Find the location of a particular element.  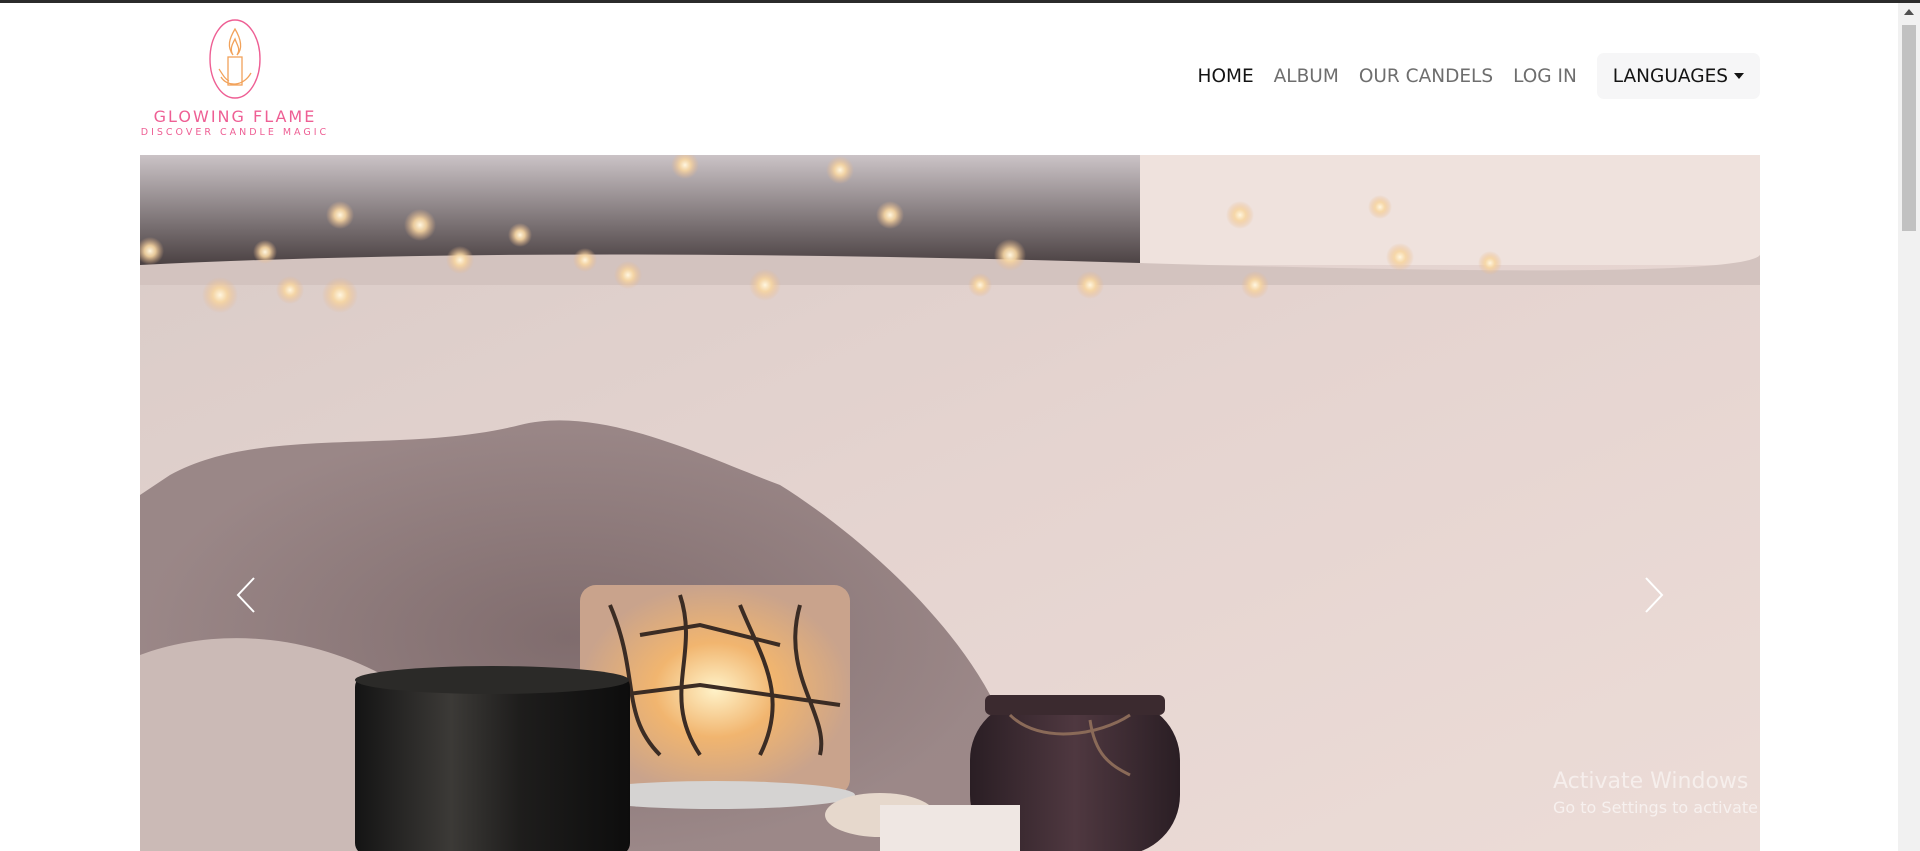

scroll-up-arrow-icon is located at coordinates (1909, 12).